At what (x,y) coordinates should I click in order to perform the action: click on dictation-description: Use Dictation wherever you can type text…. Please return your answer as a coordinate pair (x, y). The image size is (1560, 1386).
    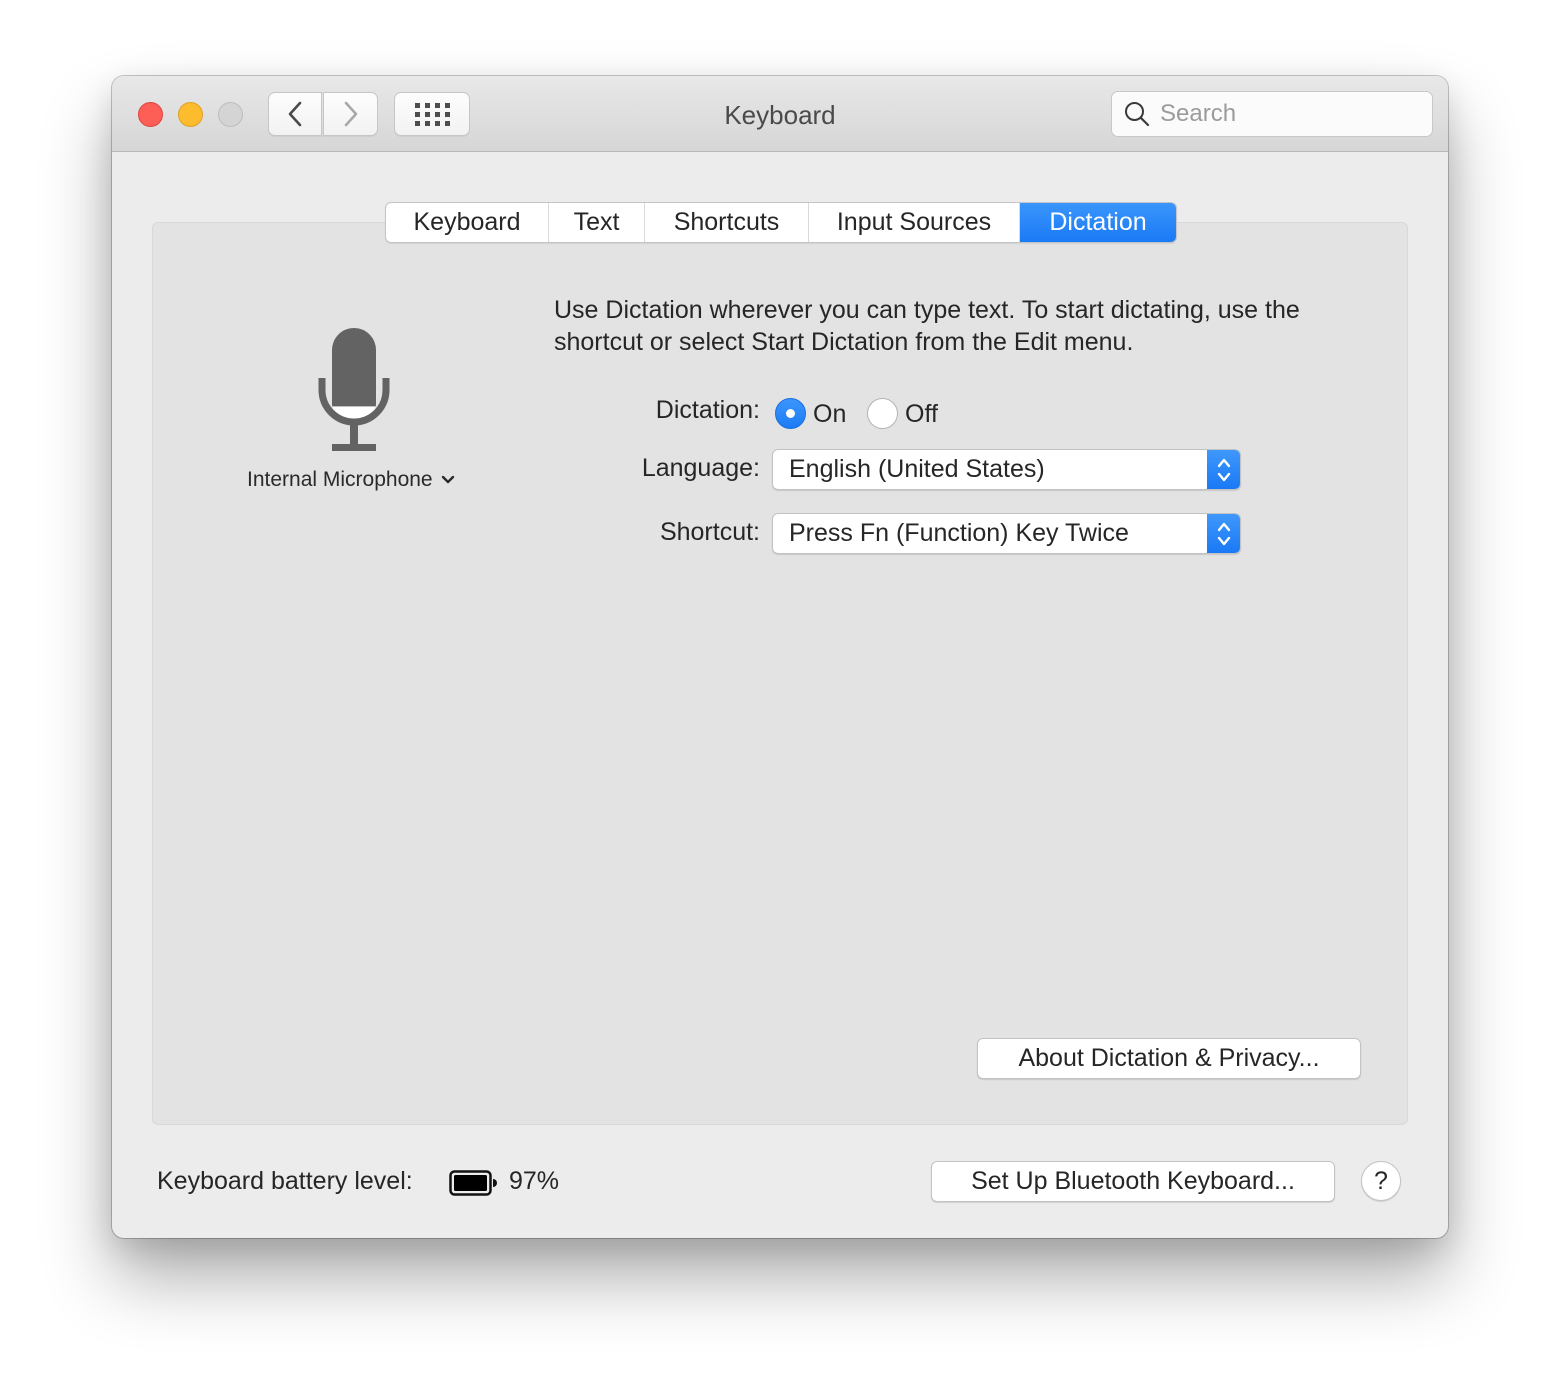
    Looking at the image, I should click on (927, 326).